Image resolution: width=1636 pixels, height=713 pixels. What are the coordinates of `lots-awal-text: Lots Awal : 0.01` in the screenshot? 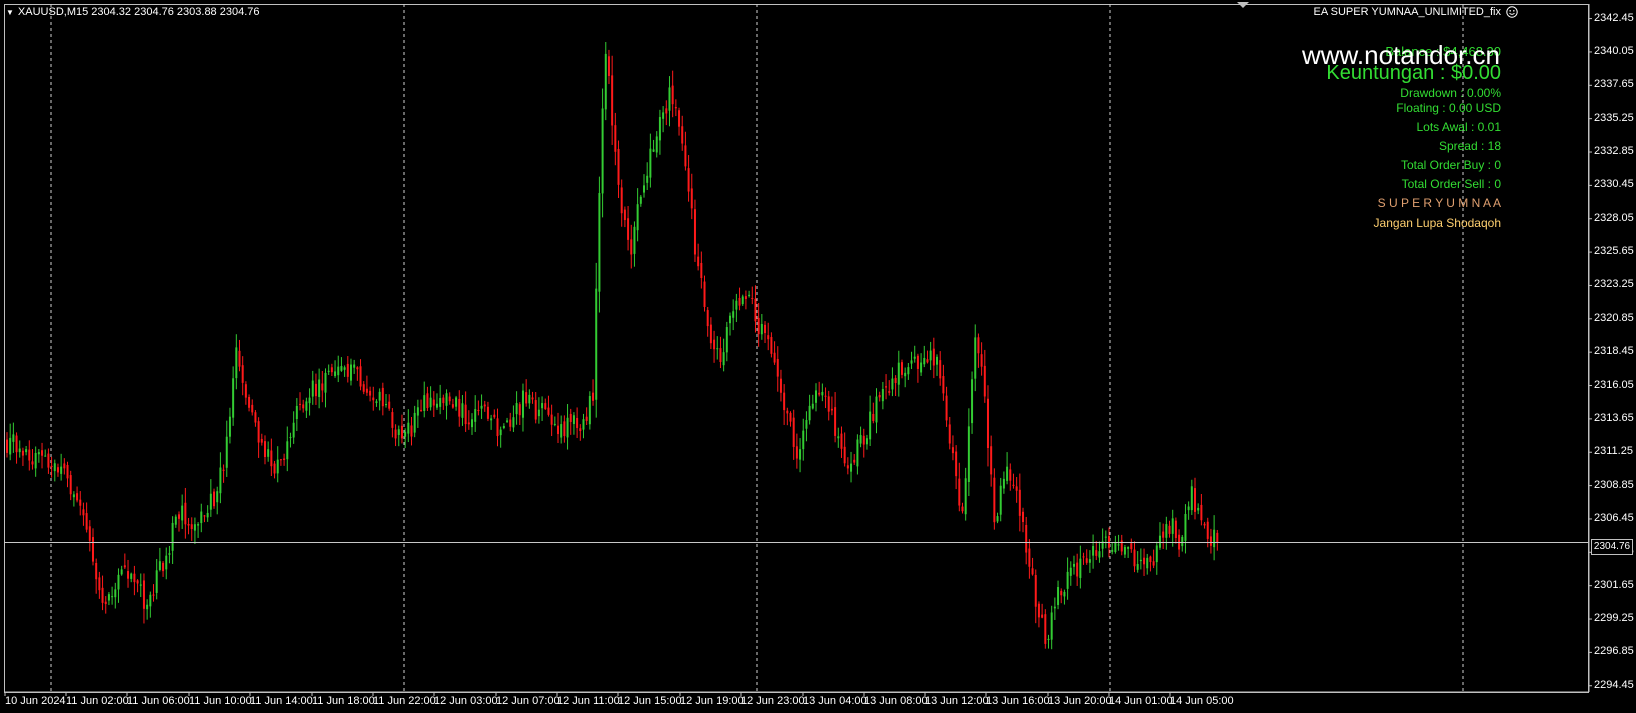 It's located at (1458, 127).